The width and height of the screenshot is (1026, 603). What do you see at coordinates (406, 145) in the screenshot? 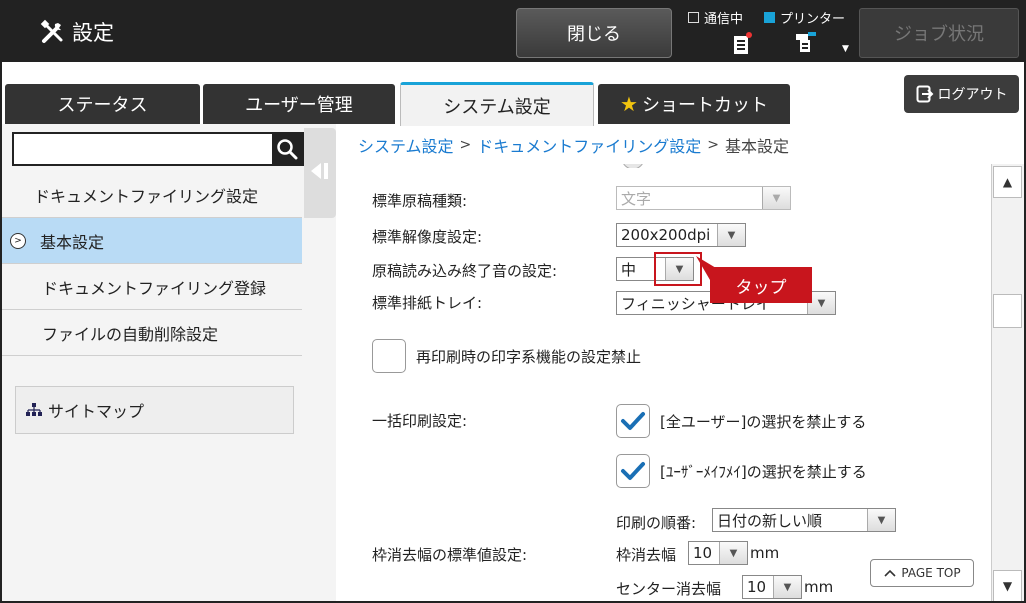
I see `breadcrumb-system-settings: システム設定` at bounding box center [406, 145].